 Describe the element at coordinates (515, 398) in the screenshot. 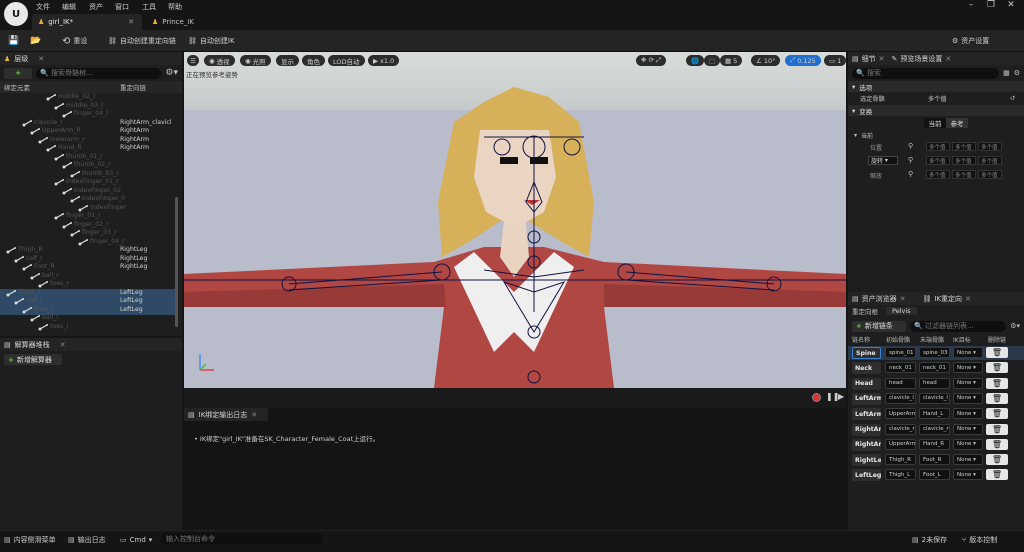

I see `timeline-bar: ❚❚ ▶` at that location.